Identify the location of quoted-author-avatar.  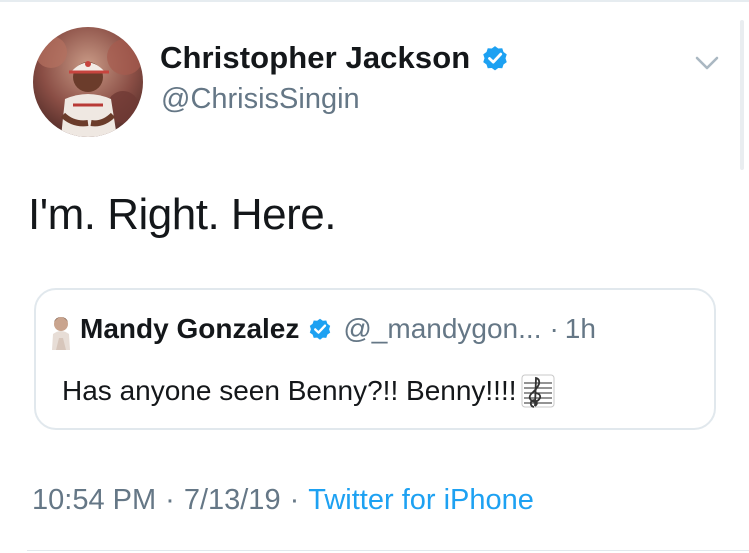
(61, 333).